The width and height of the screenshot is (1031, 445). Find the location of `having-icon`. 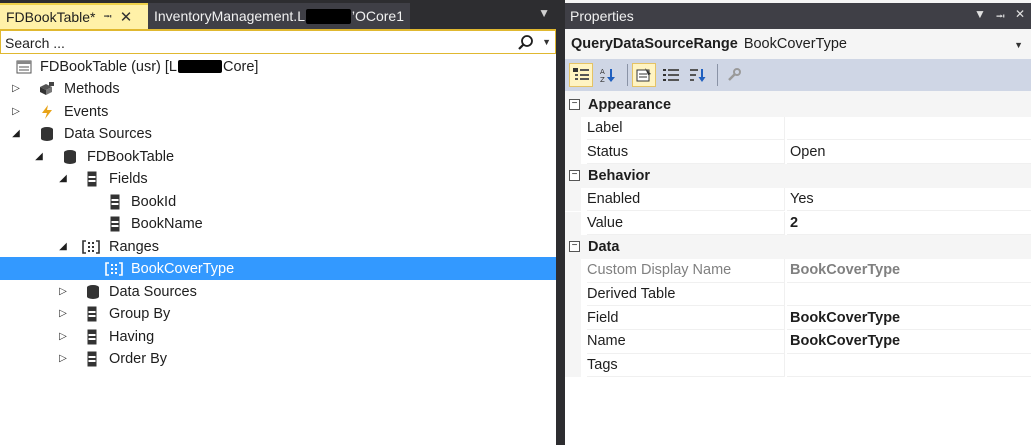

having-icon is located at coordinates (92, 337).